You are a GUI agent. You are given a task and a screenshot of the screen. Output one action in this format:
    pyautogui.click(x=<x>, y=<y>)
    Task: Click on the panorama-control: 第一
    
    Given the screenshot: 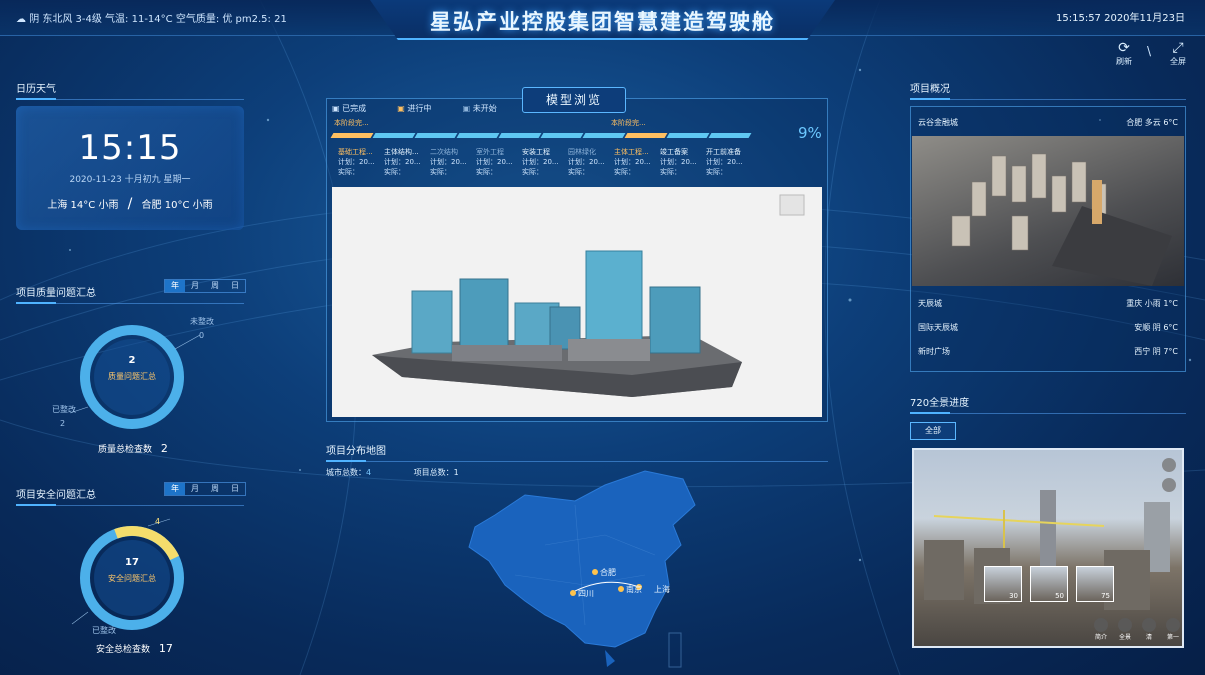 What is the action you would take?
    pyautogui.click(x=1173, y=629)
    